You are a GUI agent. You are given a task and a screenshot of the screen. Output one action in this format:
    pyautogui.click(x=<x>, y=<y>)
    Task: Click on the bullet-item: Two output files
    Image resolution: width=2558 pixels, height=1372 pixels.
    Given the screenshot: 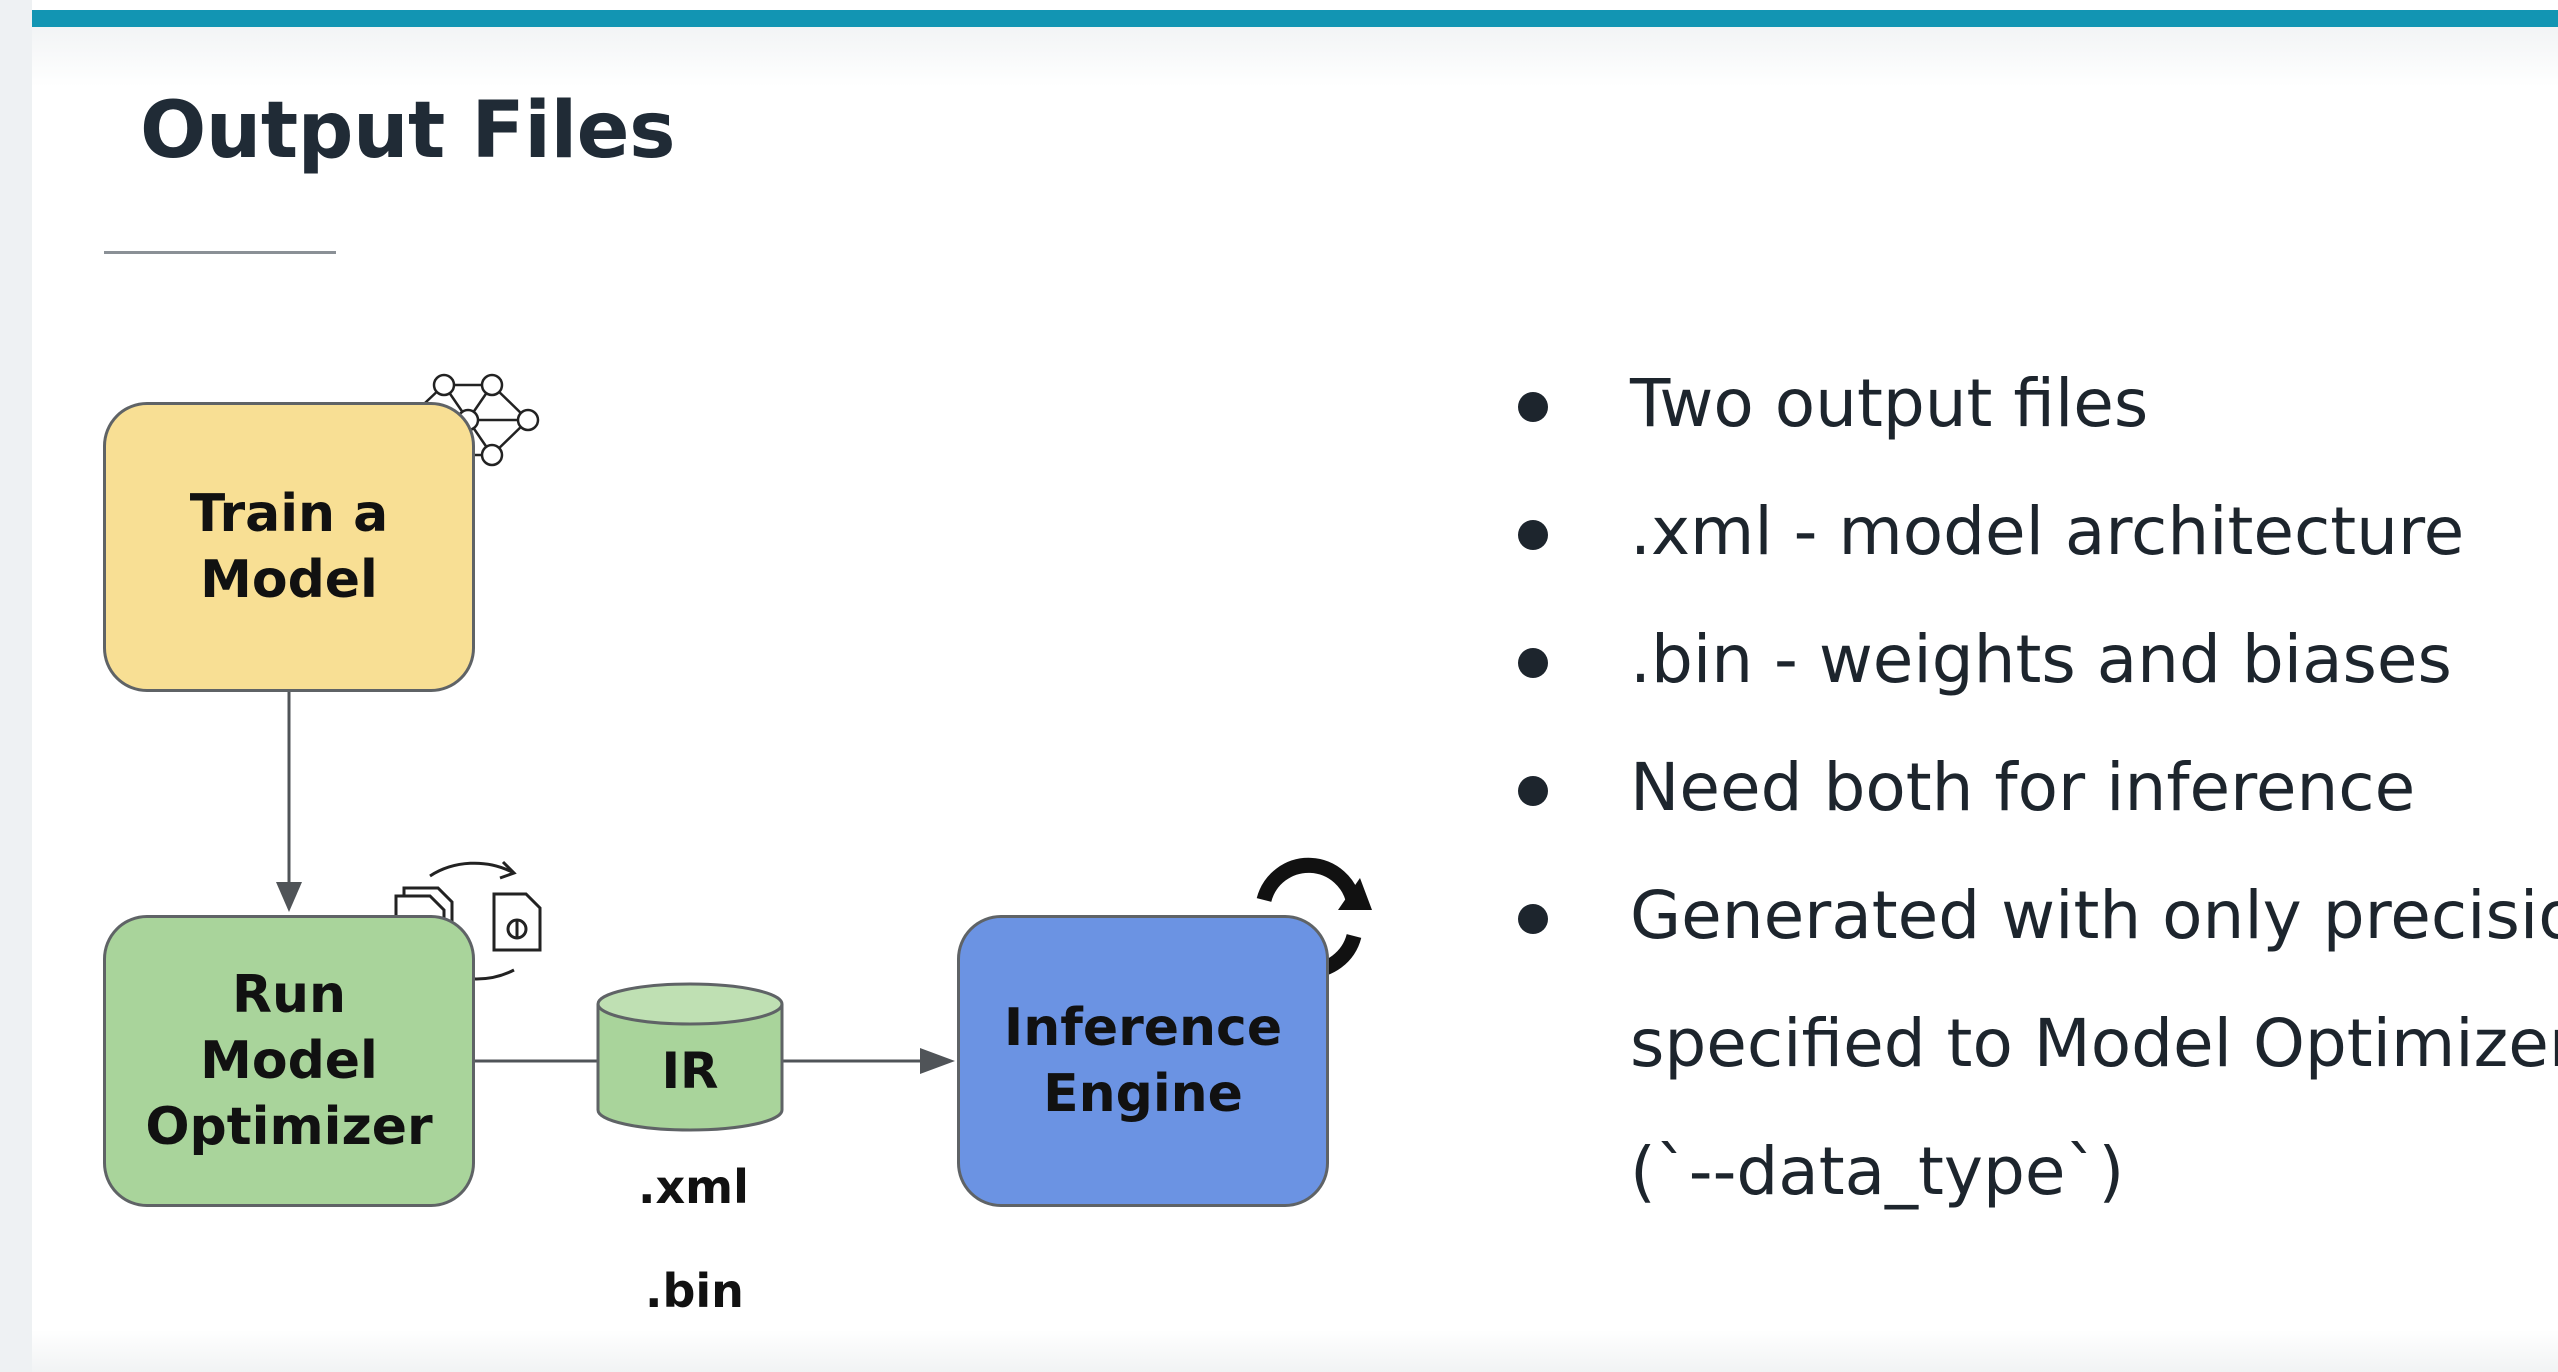 What is the action you would take?
    pyautogui.click(x=2029, y=404)
    